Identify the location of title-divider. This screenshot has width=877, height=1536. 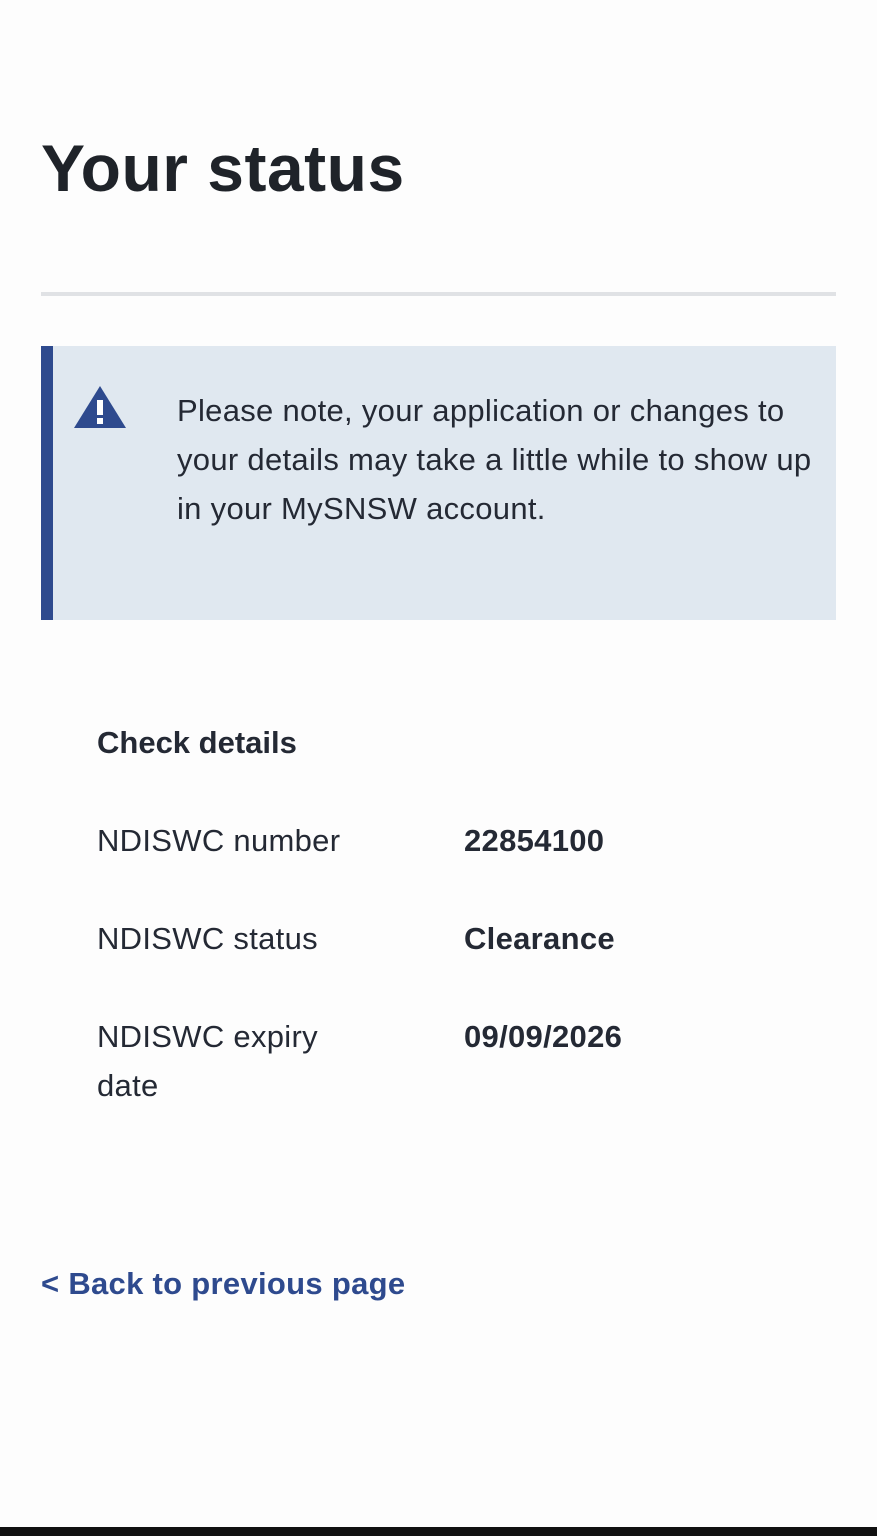
(438, 294).